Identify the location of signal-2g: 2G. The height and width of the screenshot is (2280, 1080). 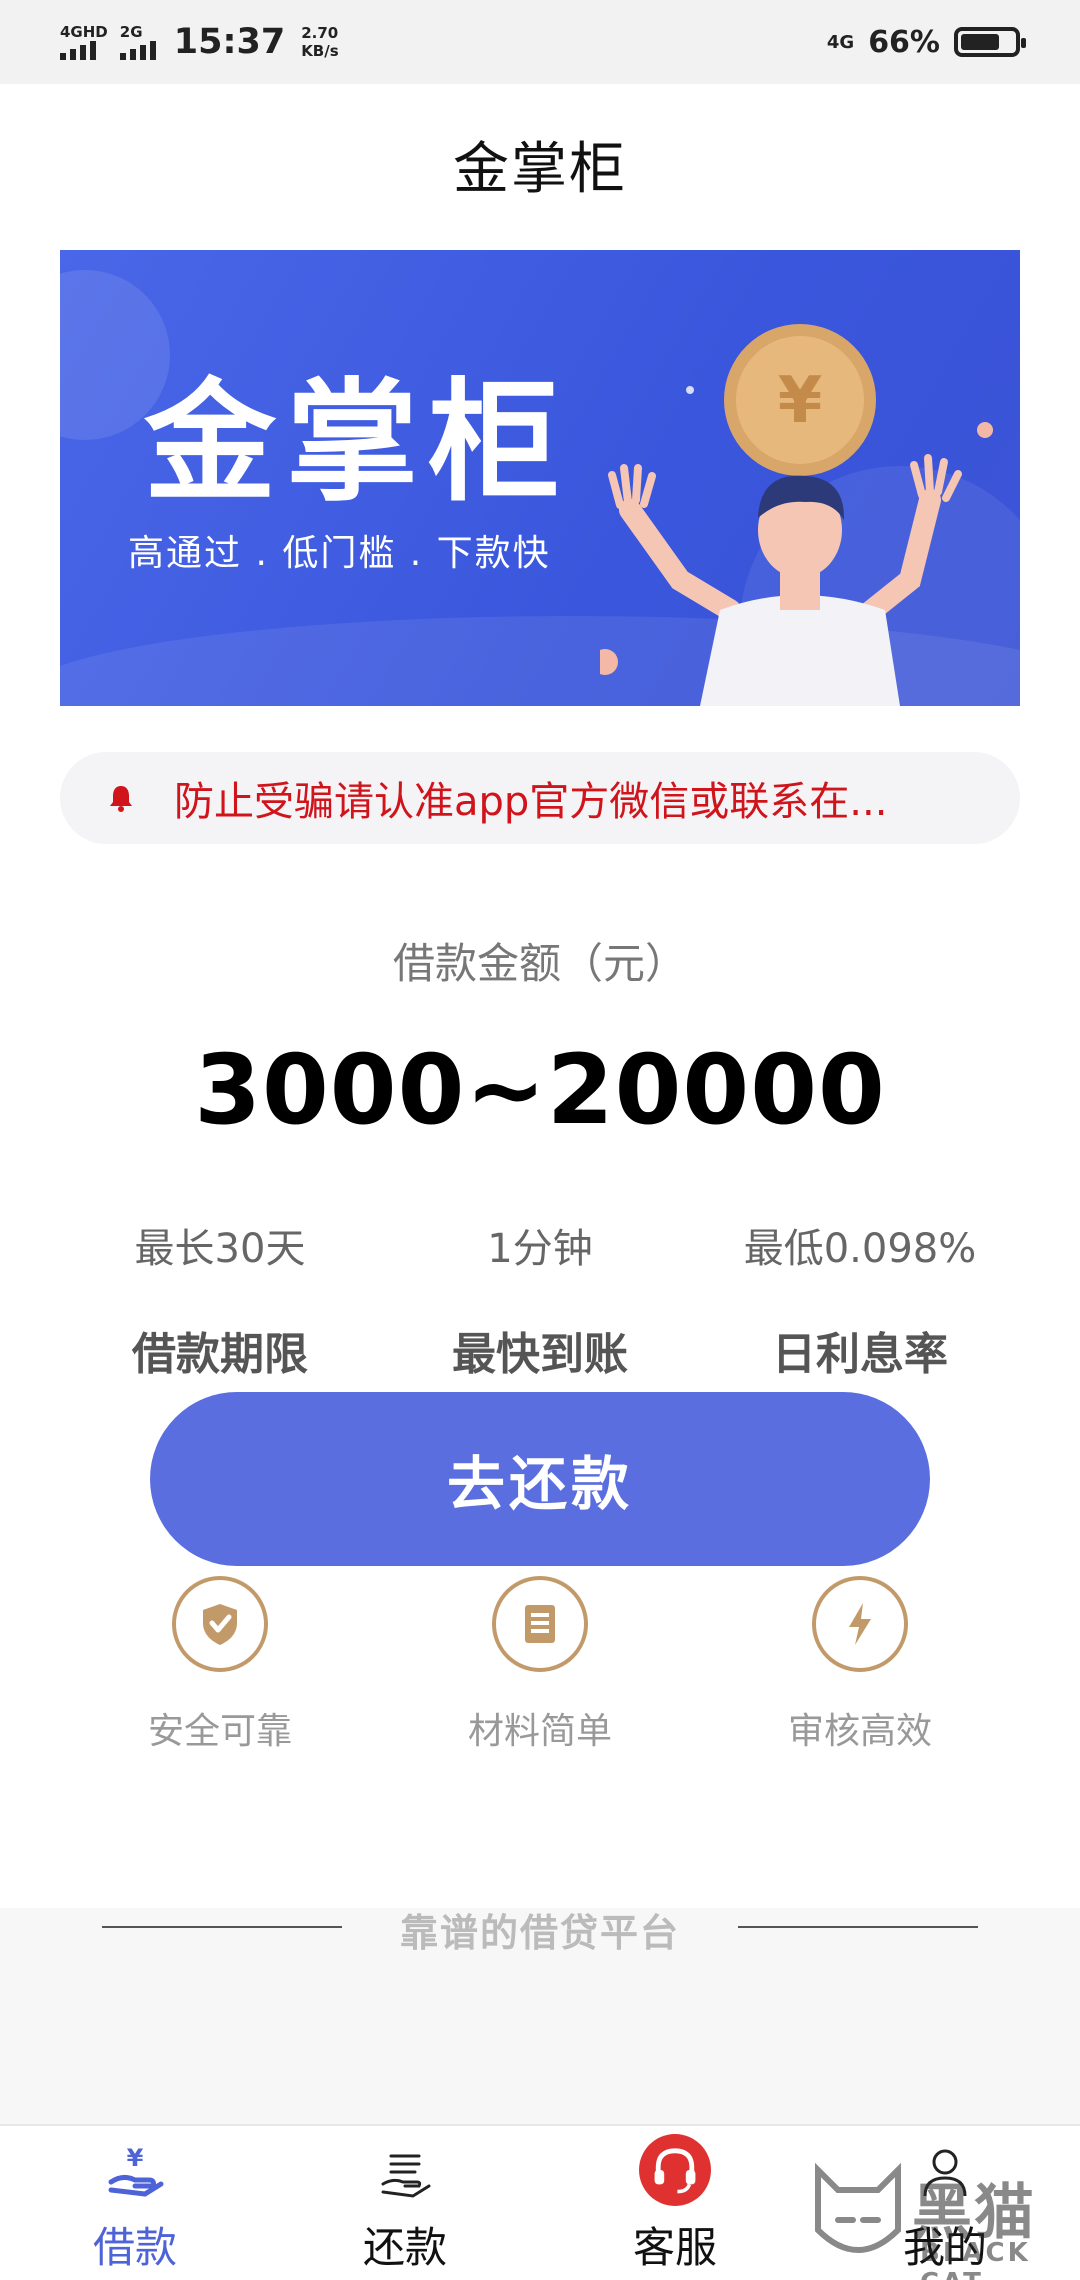
(137, 41).